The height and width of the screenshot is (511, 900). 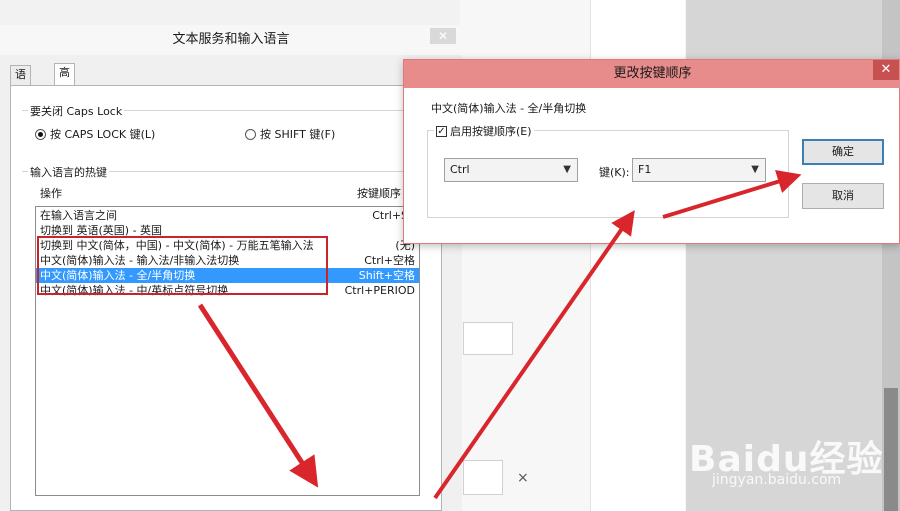 What do you see at coordinates (379, 193) in the screenshot?
I see `column-header-key-sequence: 按键顺序` at bounding box center [379, 193].